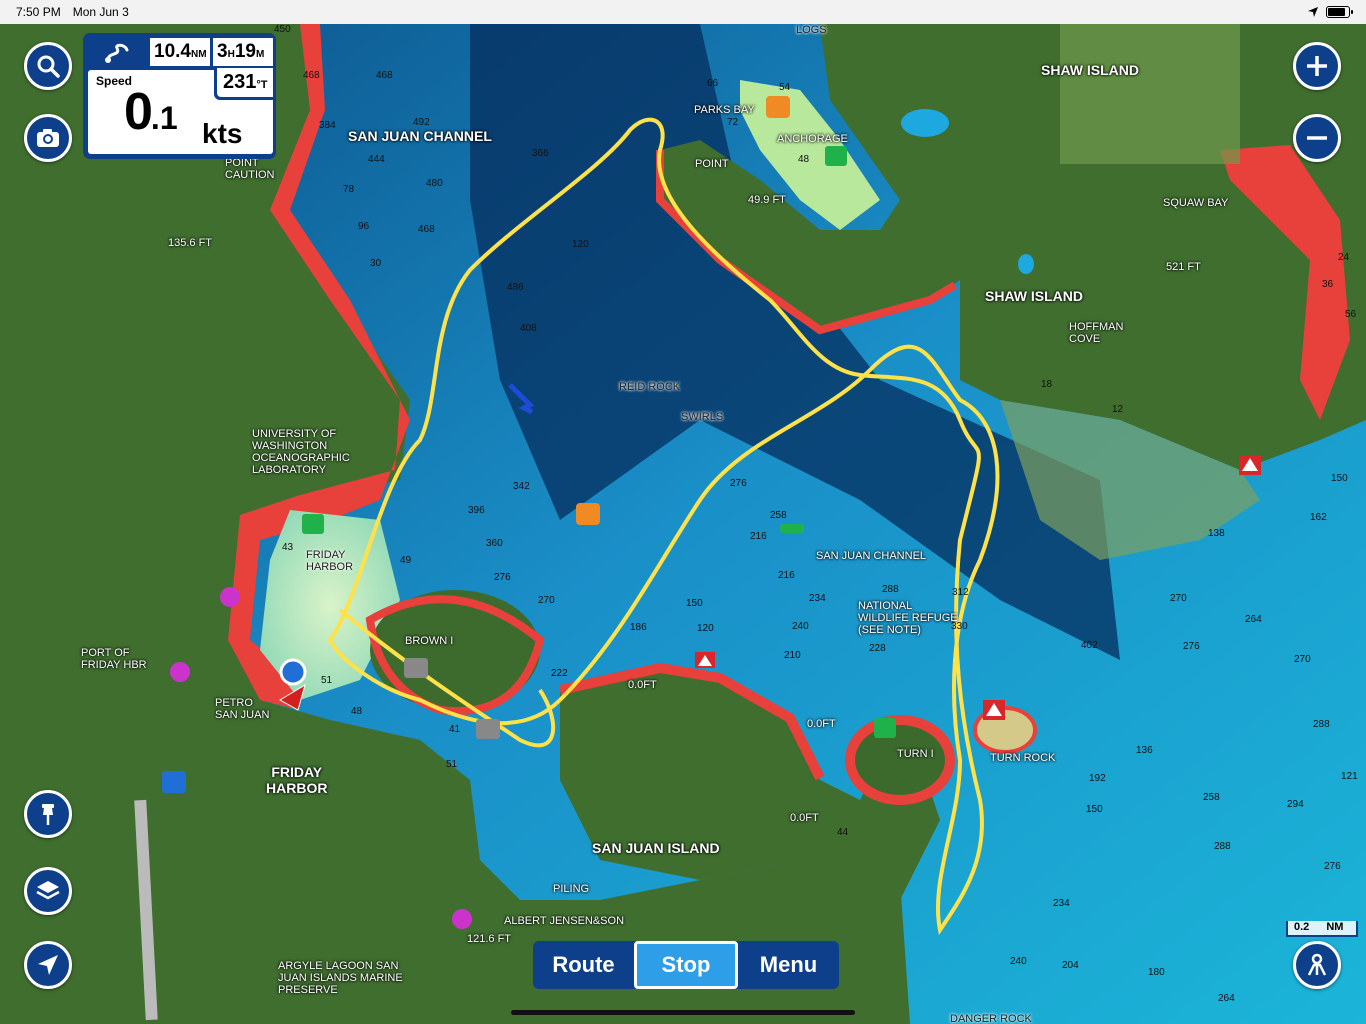 The height and width of the screenshot is (1024, 1366). Describe the element at coordinates (1090, 70) in the screenshot. I see `label-shaw-island-1: SHAW ISLAND` at that location.